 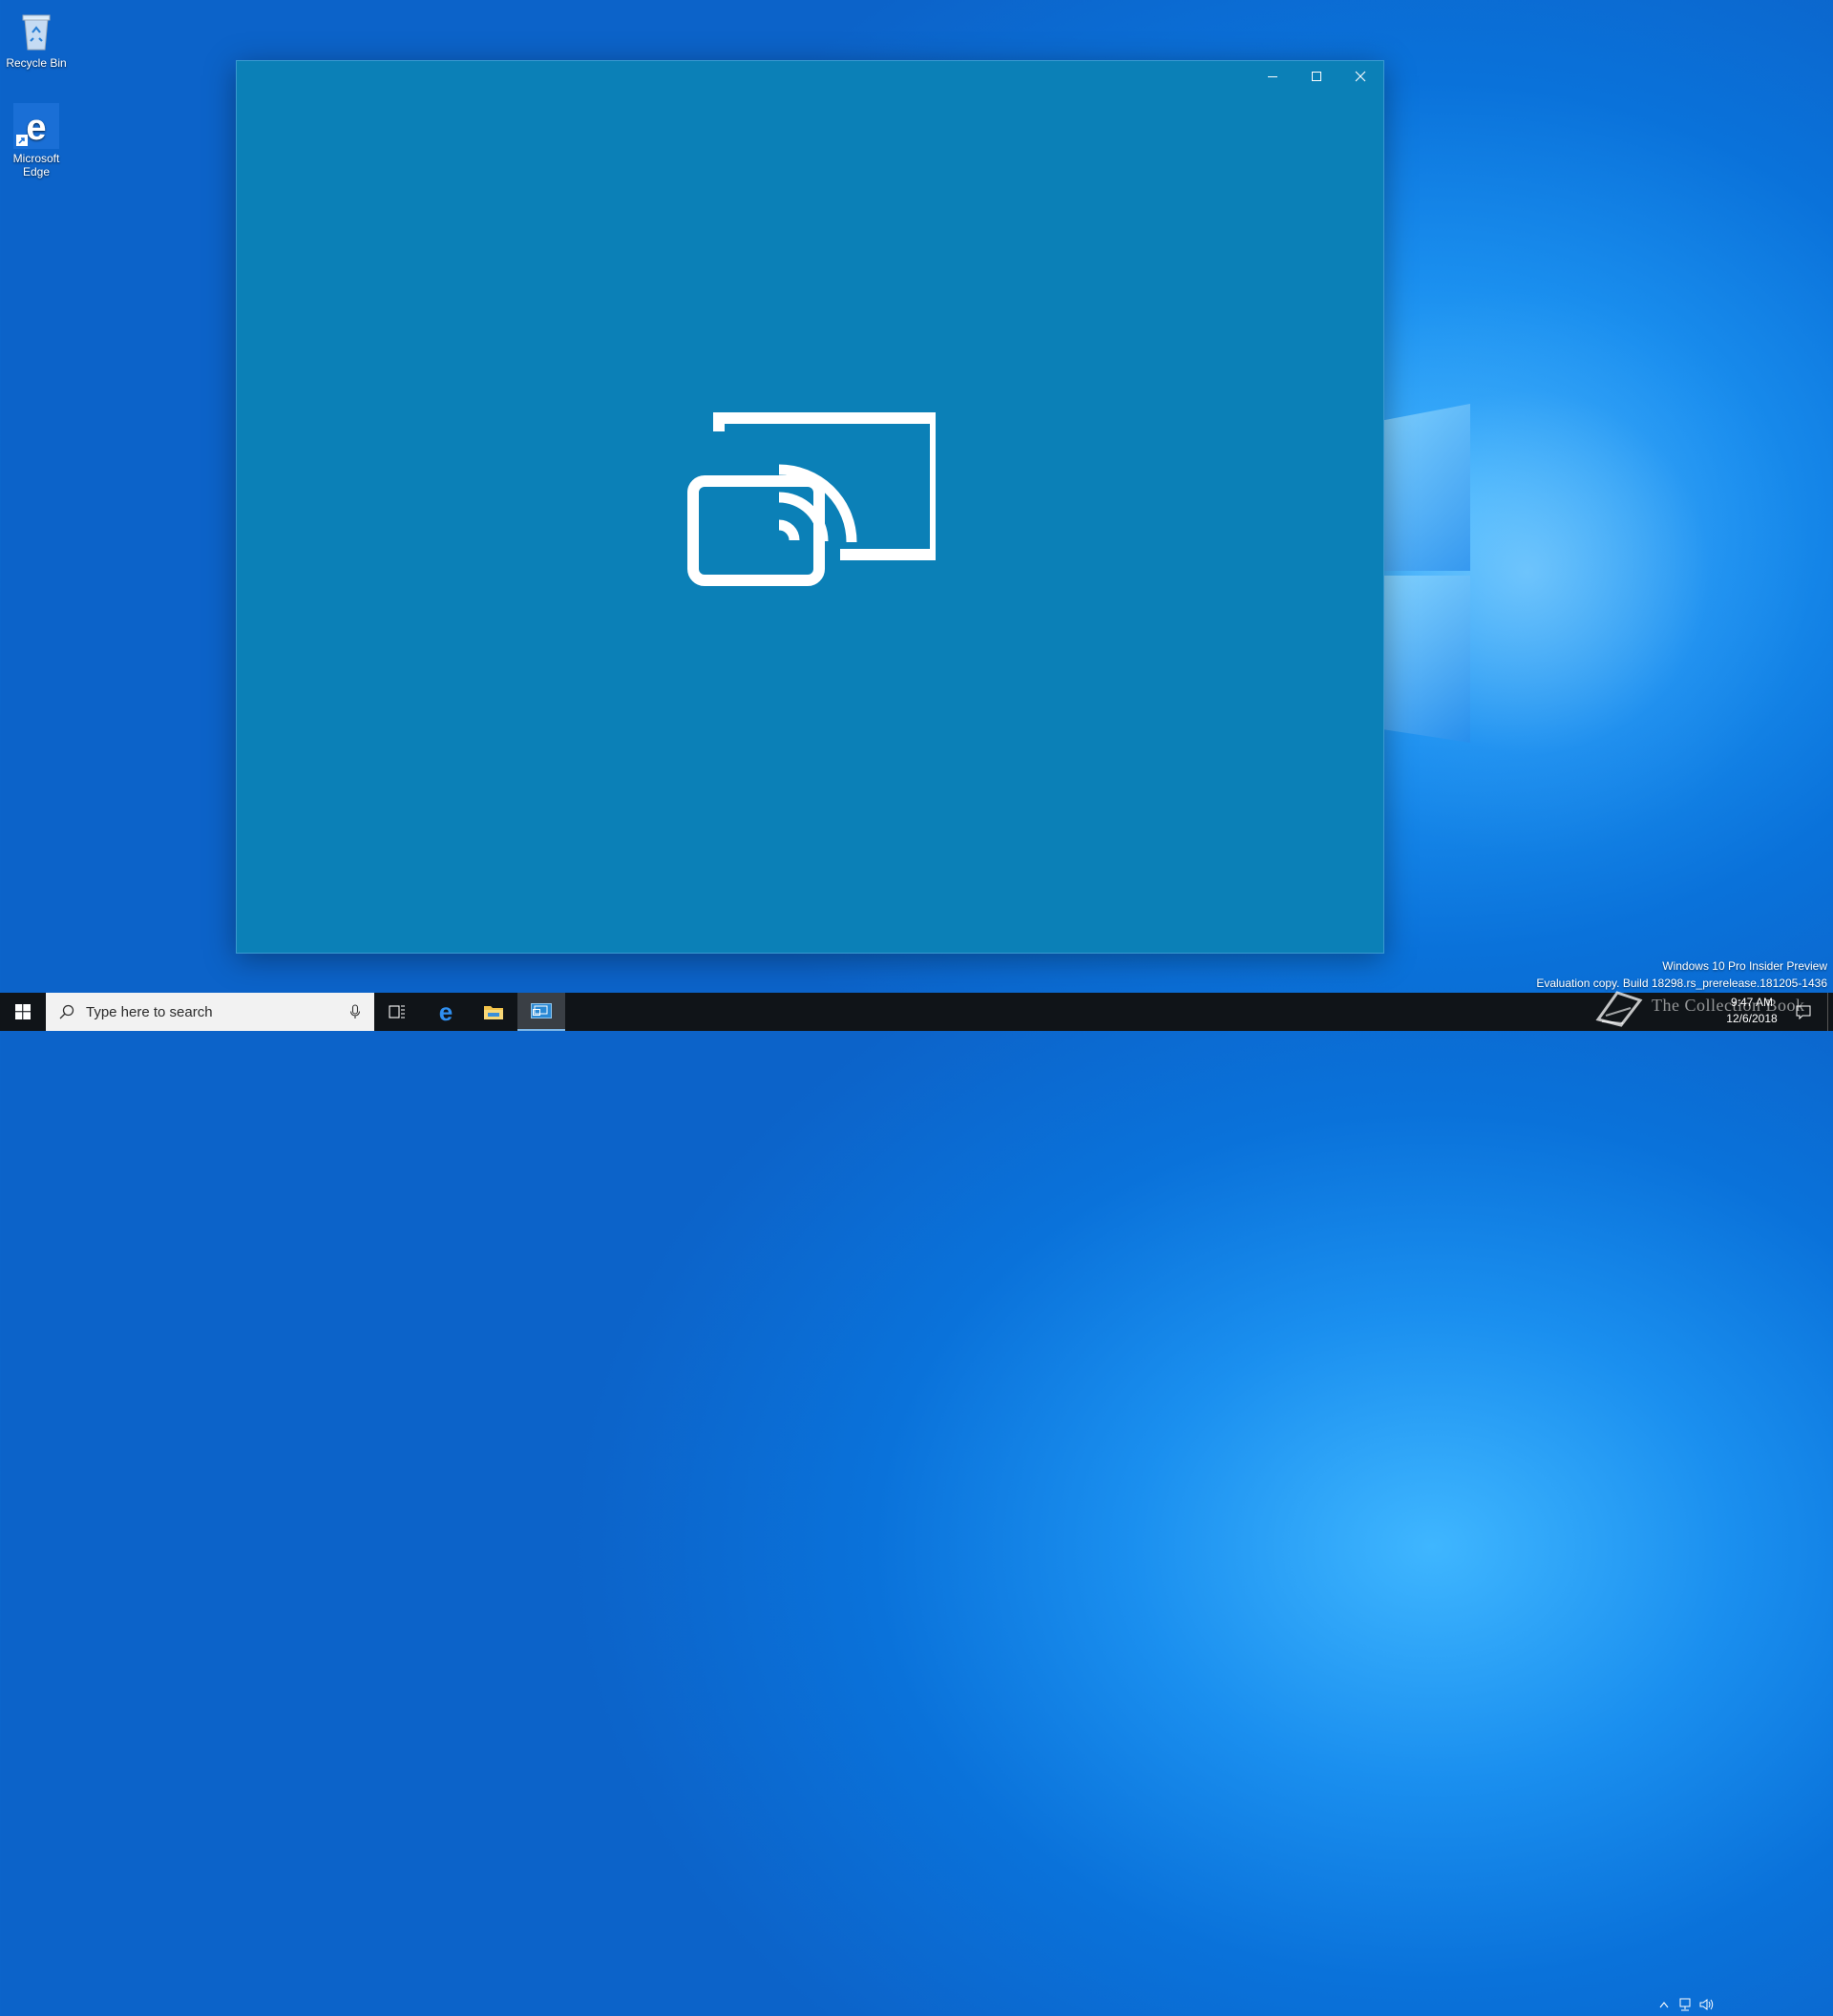 I want to click on desktop-icon-recycle-bin: Recycle Bin, so click(x=37, y=39).